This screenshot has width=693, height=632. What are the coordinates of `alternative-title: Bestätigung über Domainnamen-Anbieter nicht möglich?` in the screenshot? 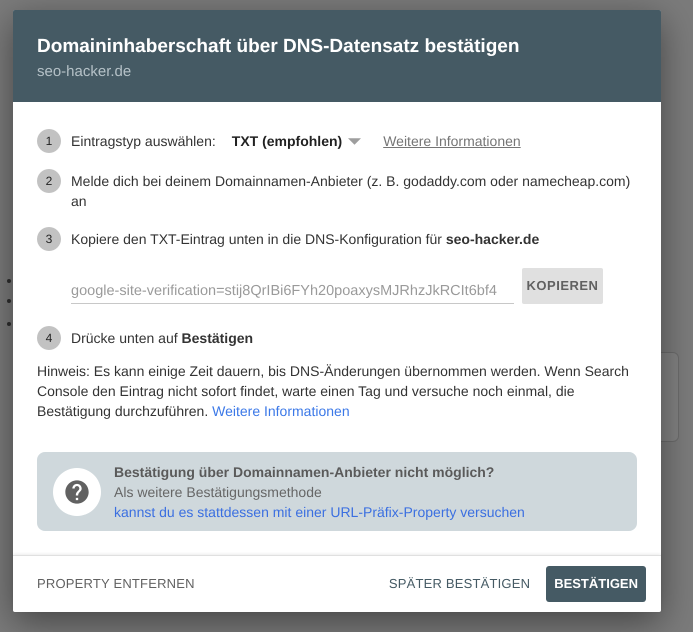 It's located at (305, 472).